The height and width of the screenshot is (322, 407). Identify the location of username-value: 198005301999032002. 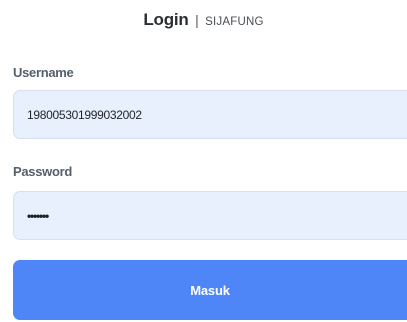
(84, 114).